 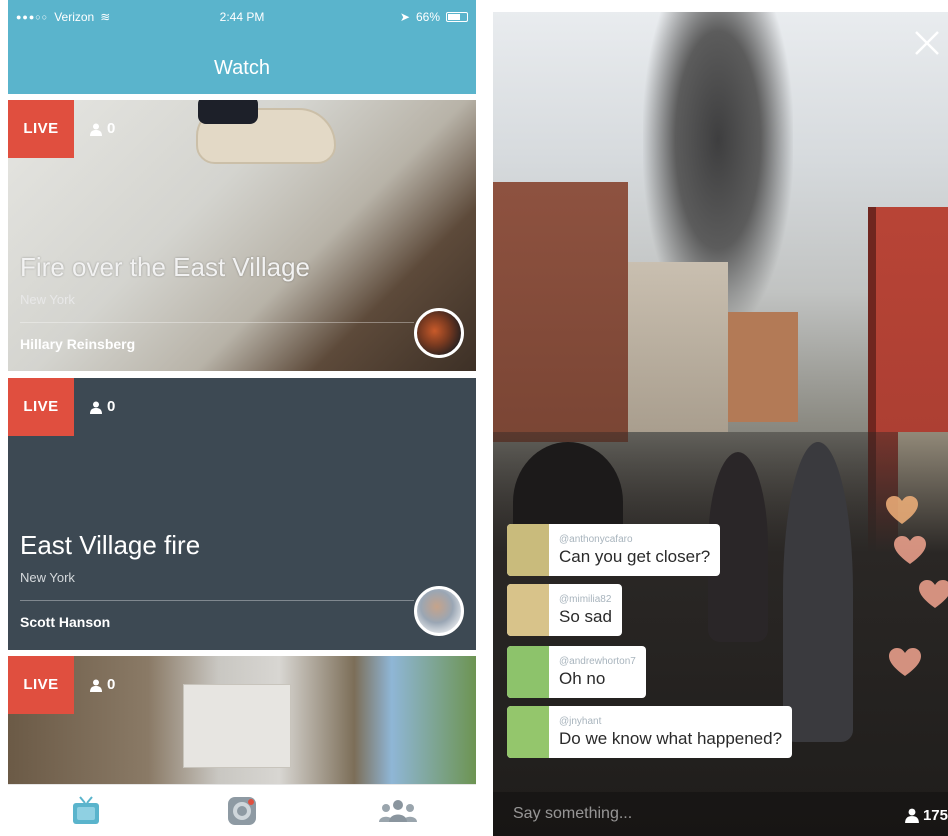 I want to click on comment-body: @mimilia82 So sad, so click(x=585, y=610).